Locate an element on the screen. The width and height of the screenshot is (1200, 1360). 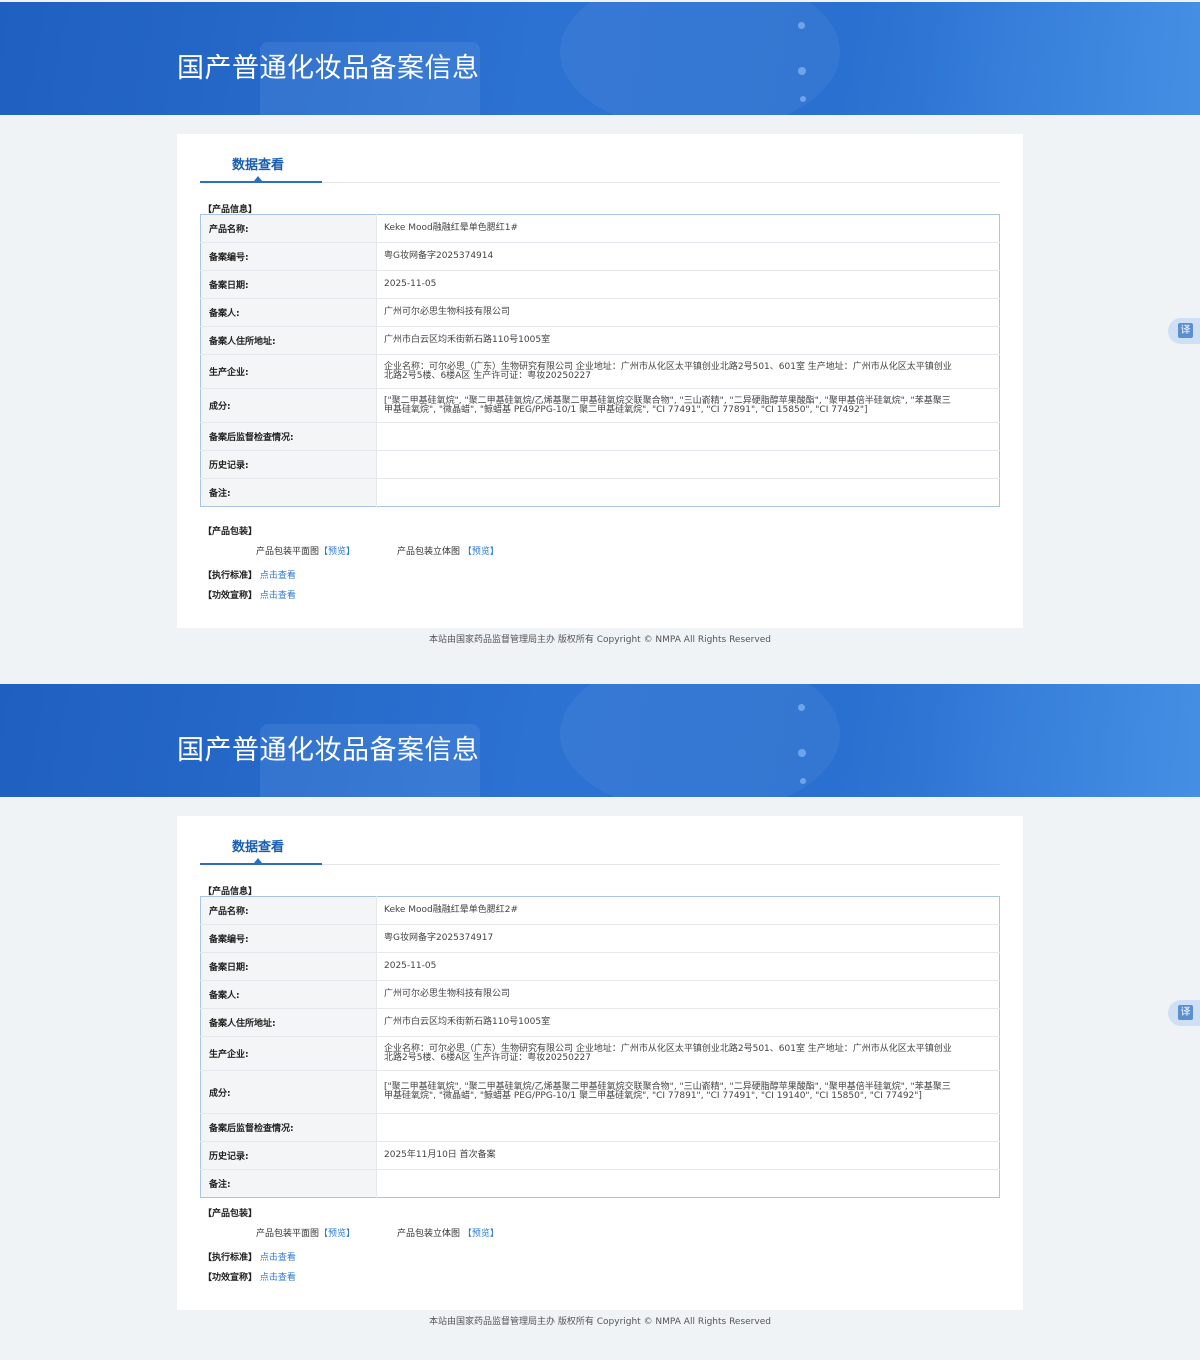
field-label: 备案人住所地址: is located at coordinates (288, 340).